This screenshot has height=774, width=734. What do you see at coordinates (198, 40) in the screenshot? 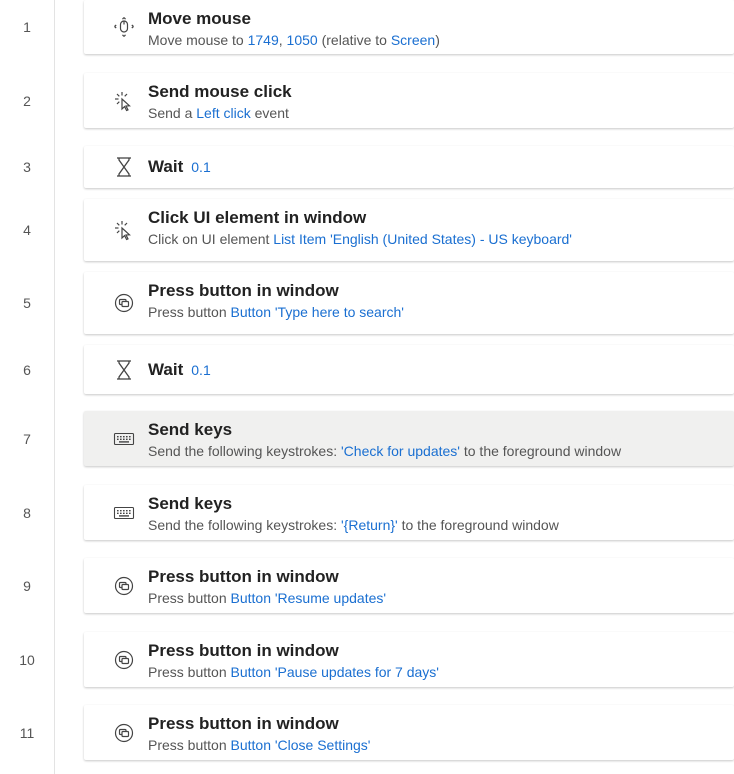
I see `description-text: Move mouse to` at bounding box center [198, 40].